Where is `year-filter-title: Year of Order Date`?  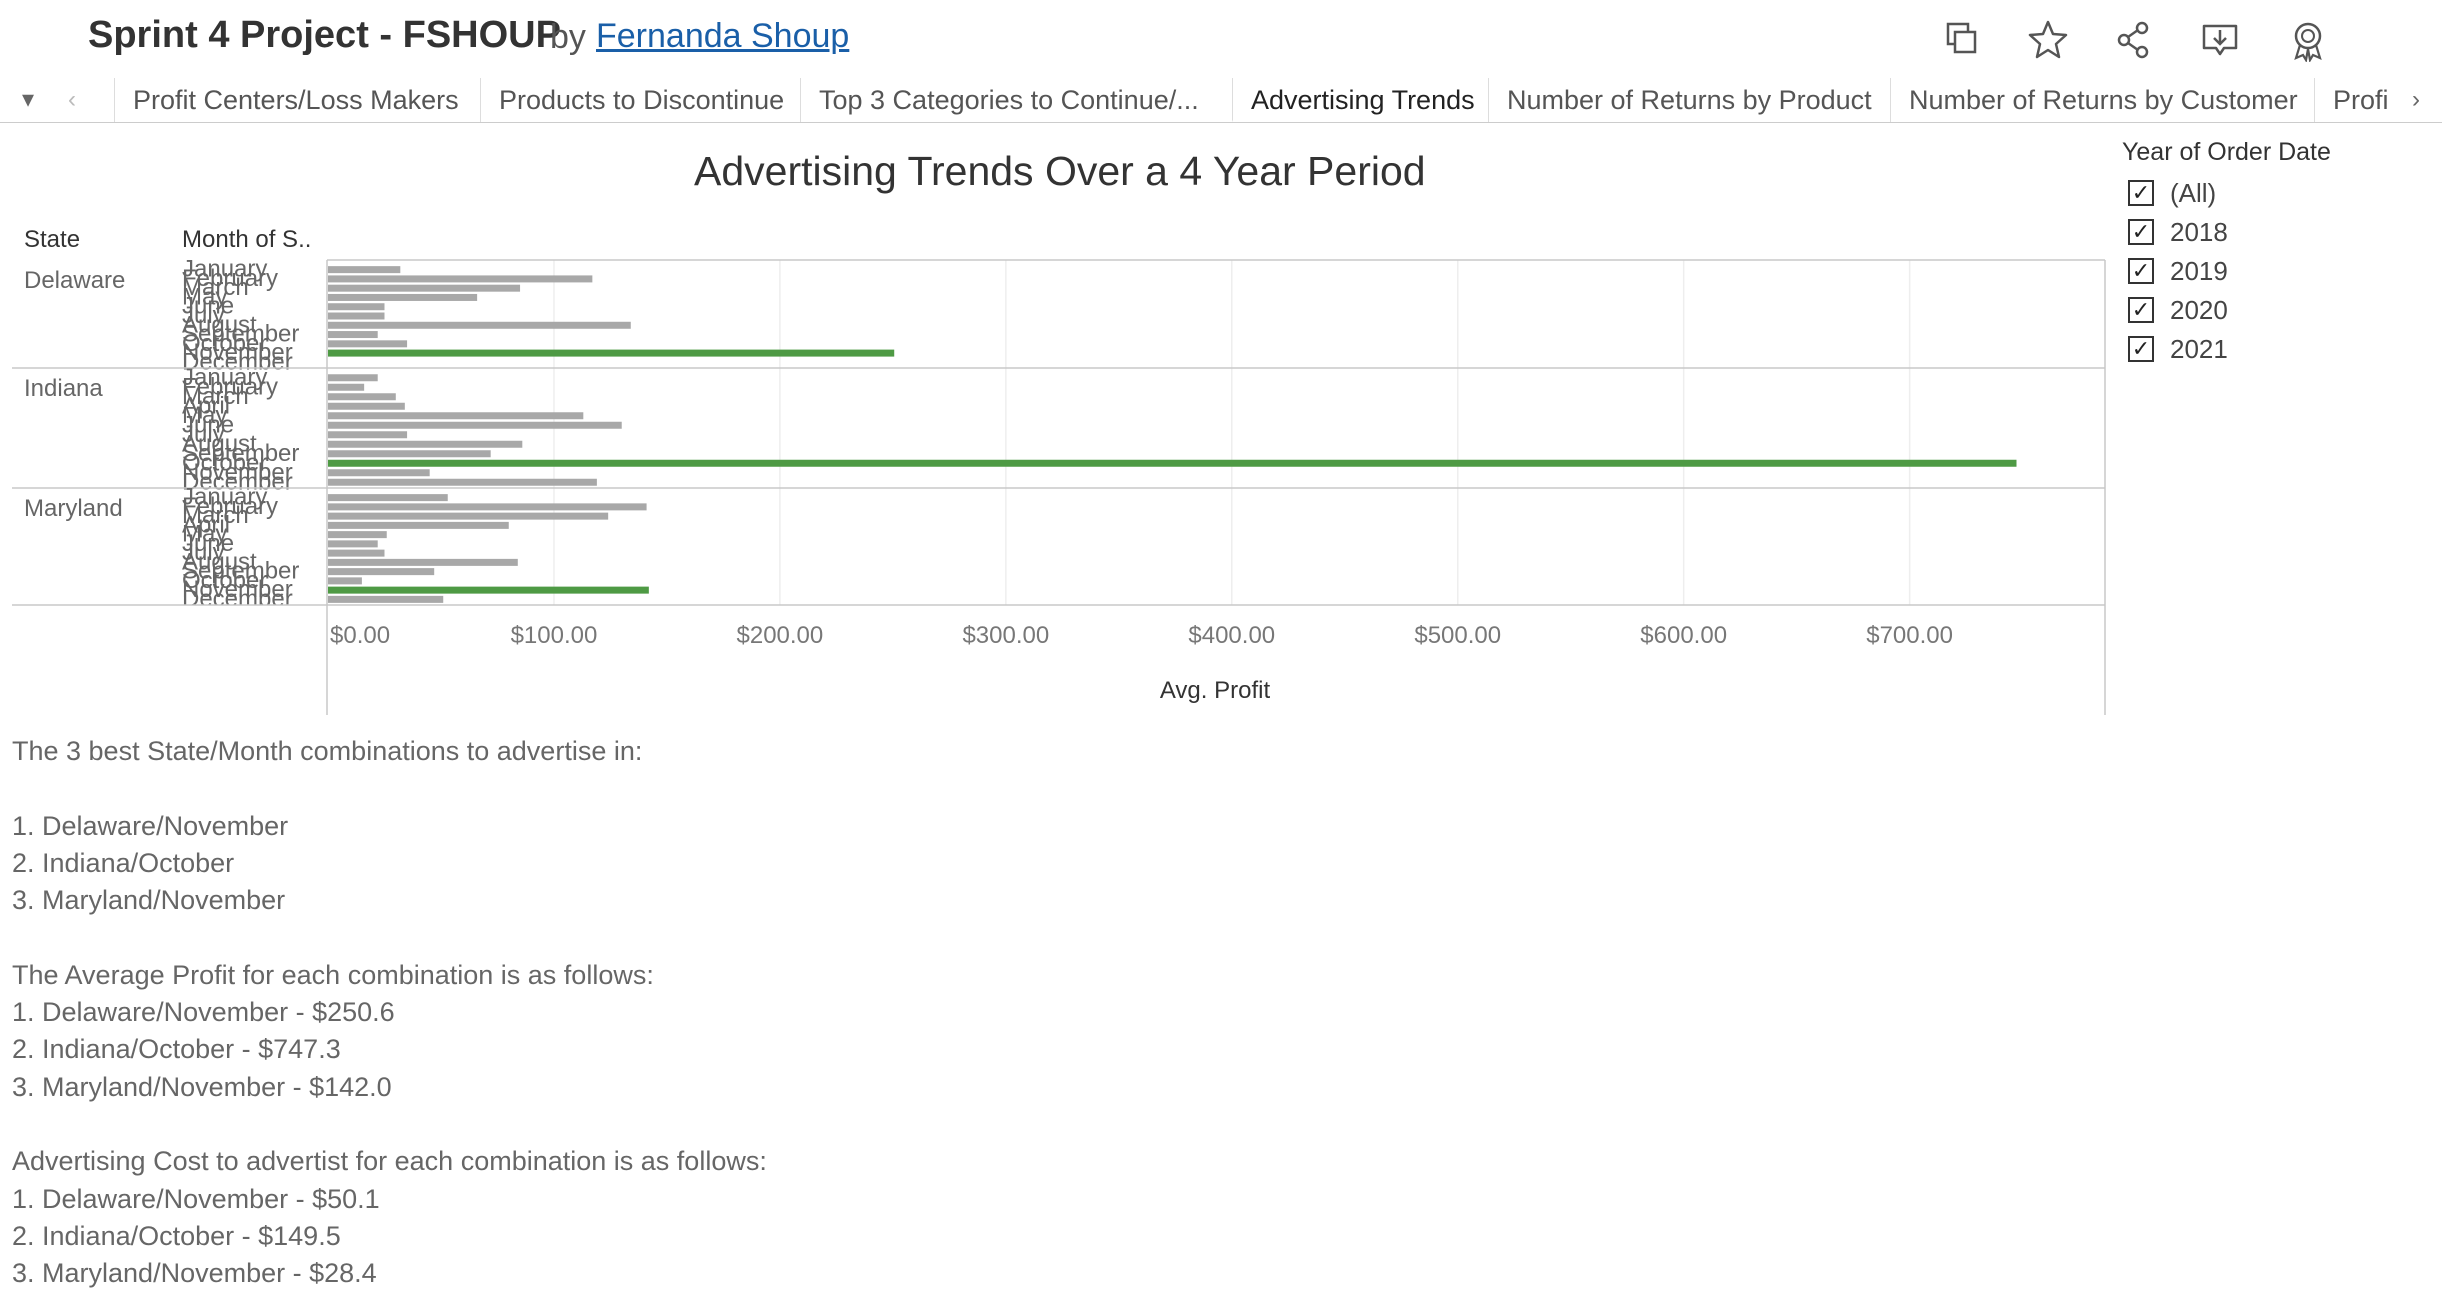
year-filter-title: Year of Order Date is located at coordinates (2226, 152).